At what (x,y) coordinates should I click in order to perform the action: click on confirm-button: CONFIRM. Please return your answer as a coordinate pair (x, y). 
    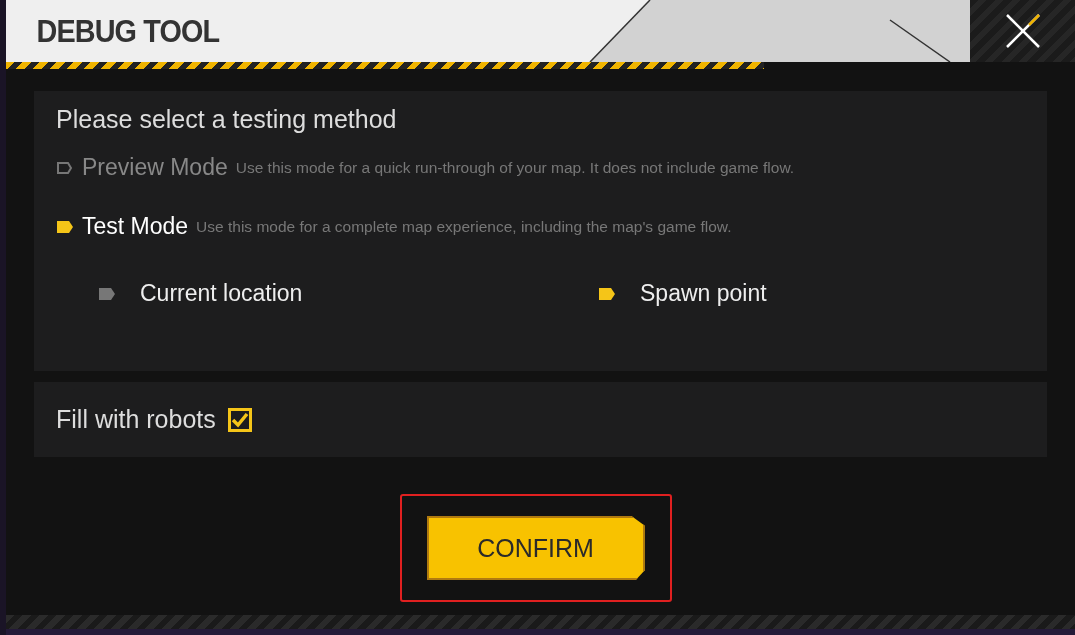
    Looking at the image, I should click on (535, 548).